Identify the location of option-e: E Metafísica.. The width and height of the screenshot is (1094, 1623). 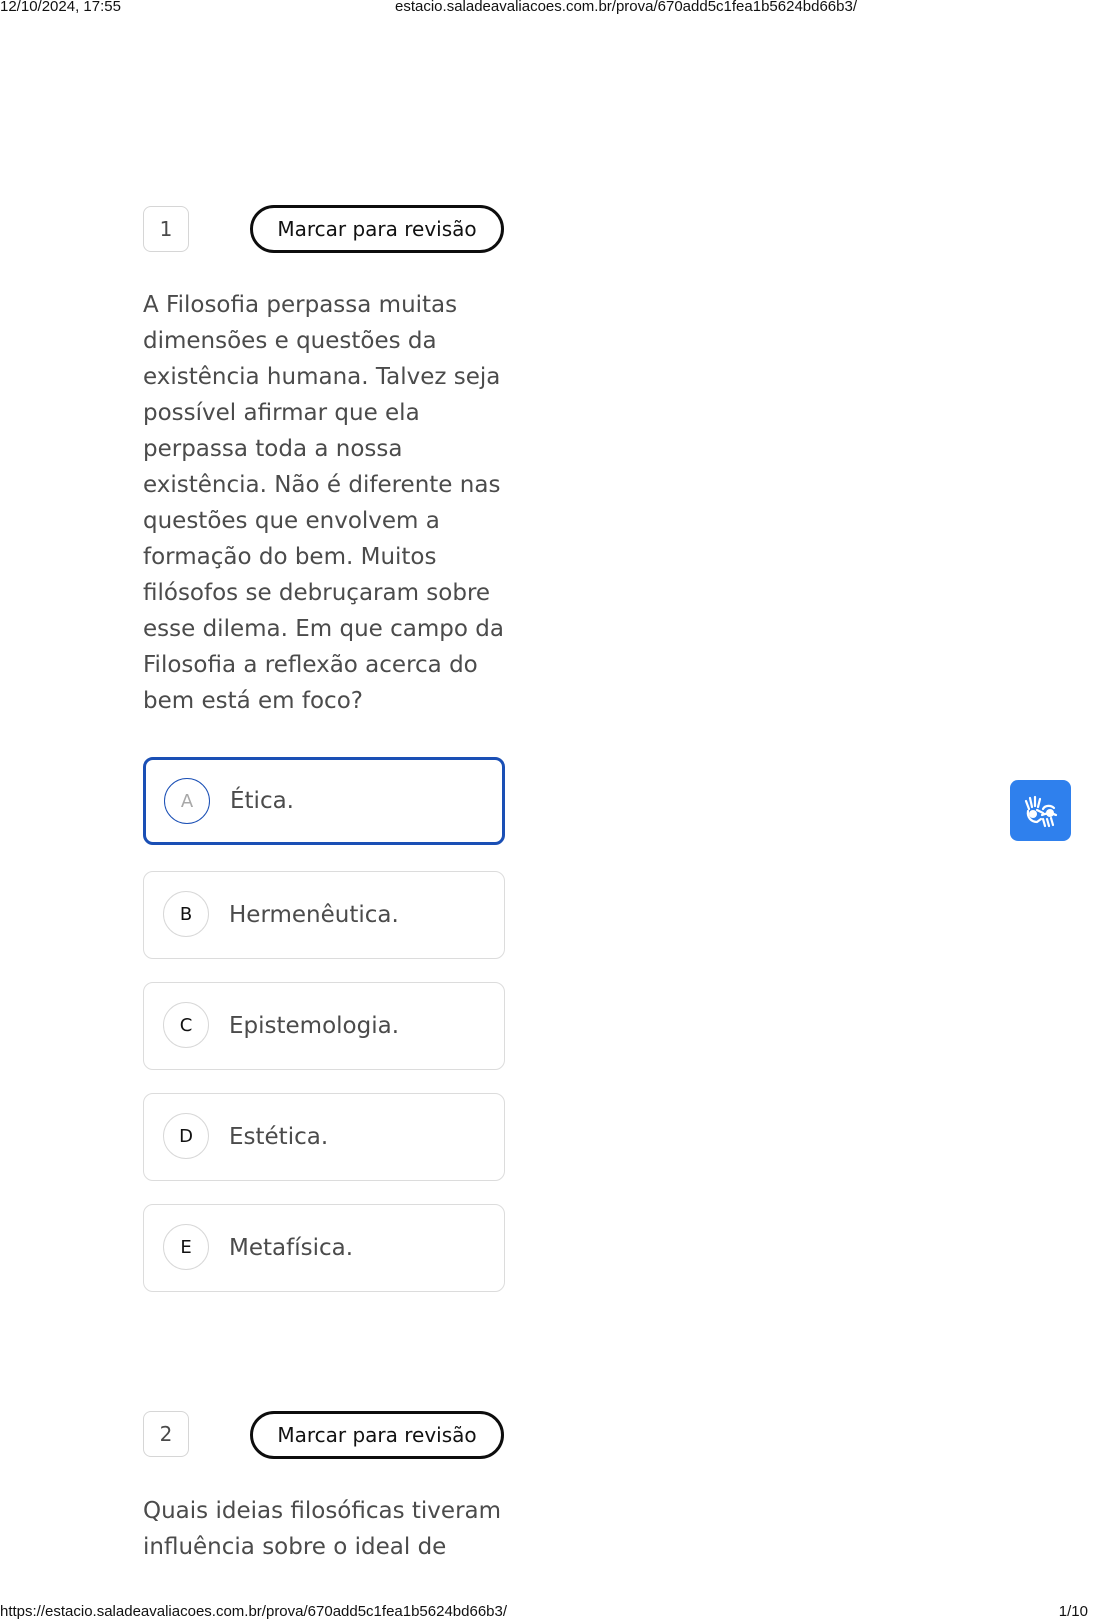
(324, 1248).